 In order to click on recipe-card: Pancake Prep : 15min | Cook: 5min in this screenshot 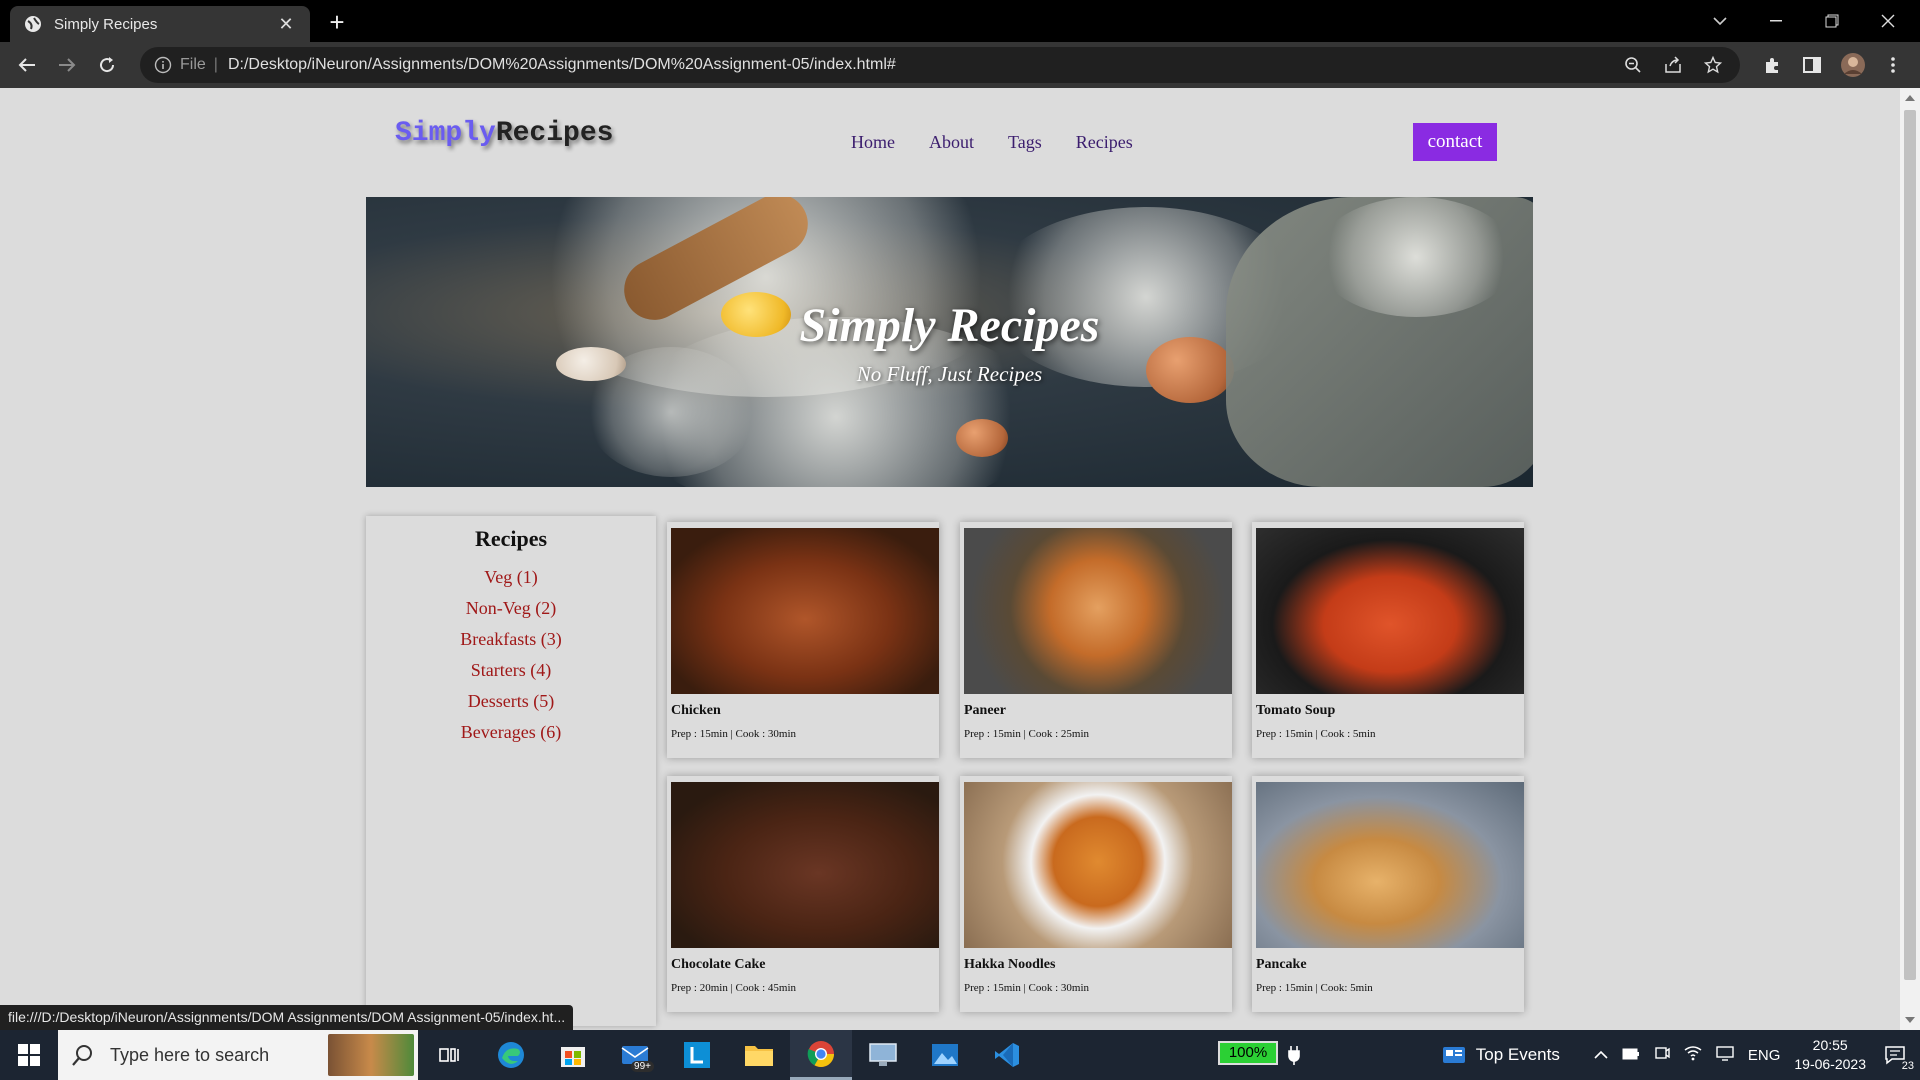, I will do `click(1388, 894)`.